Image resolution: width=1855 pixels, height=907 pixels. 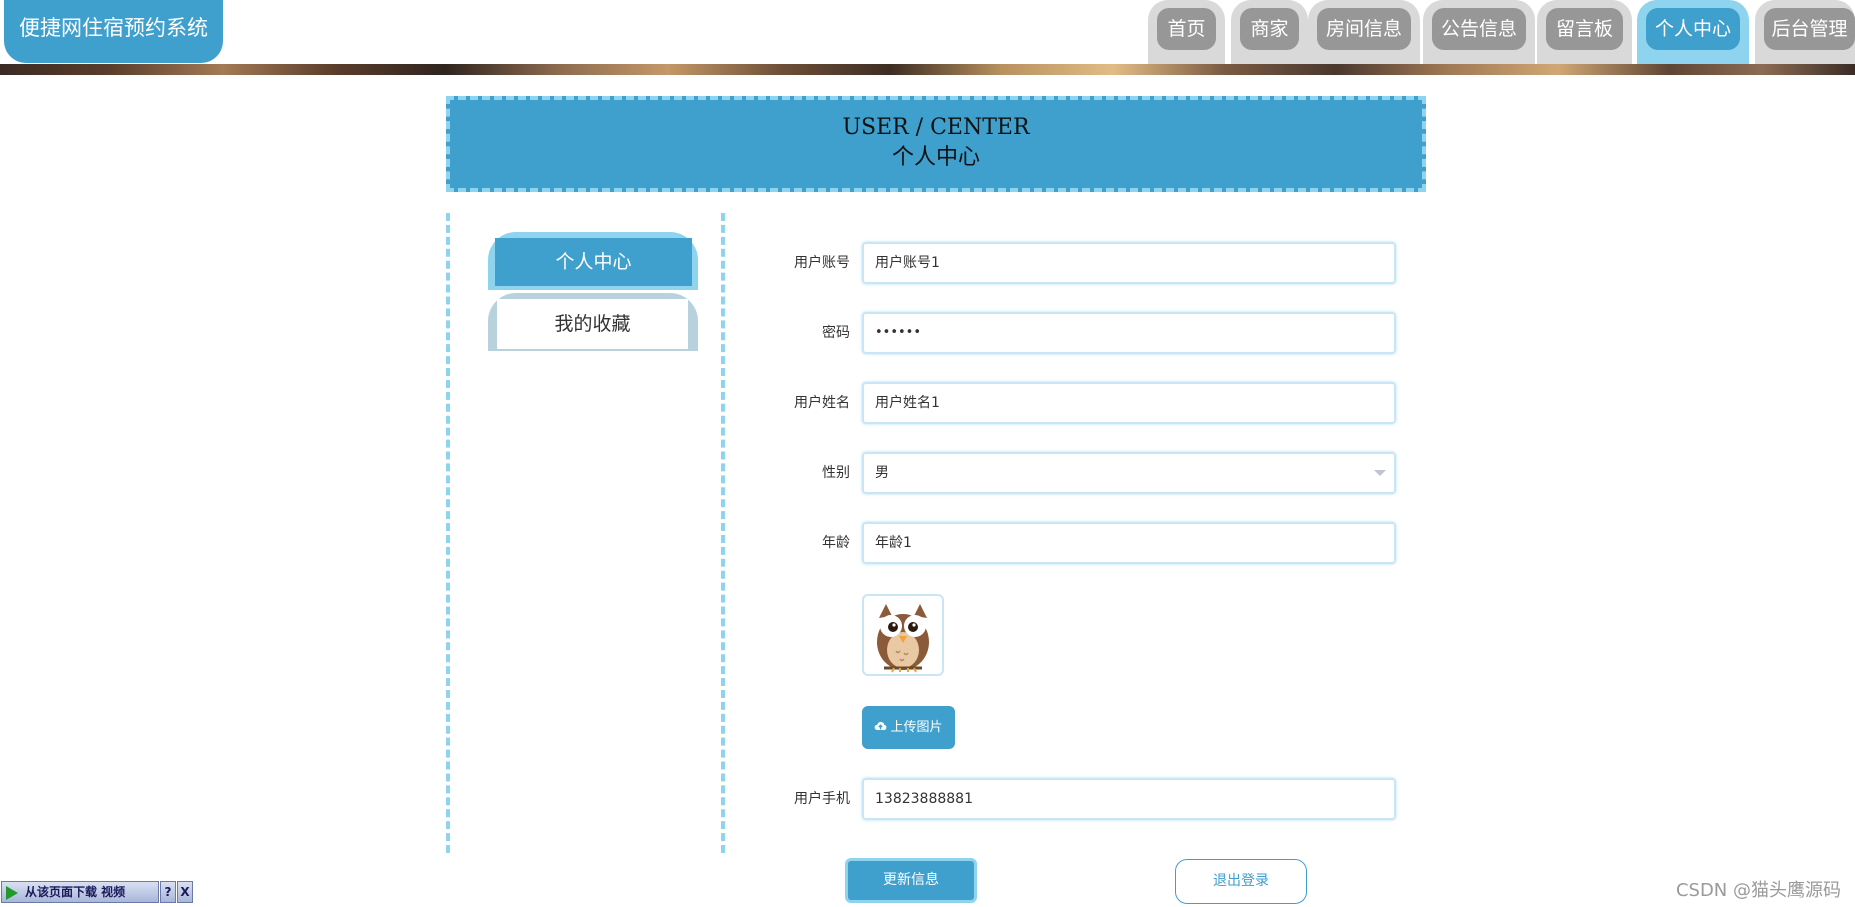 What do you see at coordinates (822, 263) in the screenshot?
I see `account-label: 用户账号` at bounding box center [822, 263].